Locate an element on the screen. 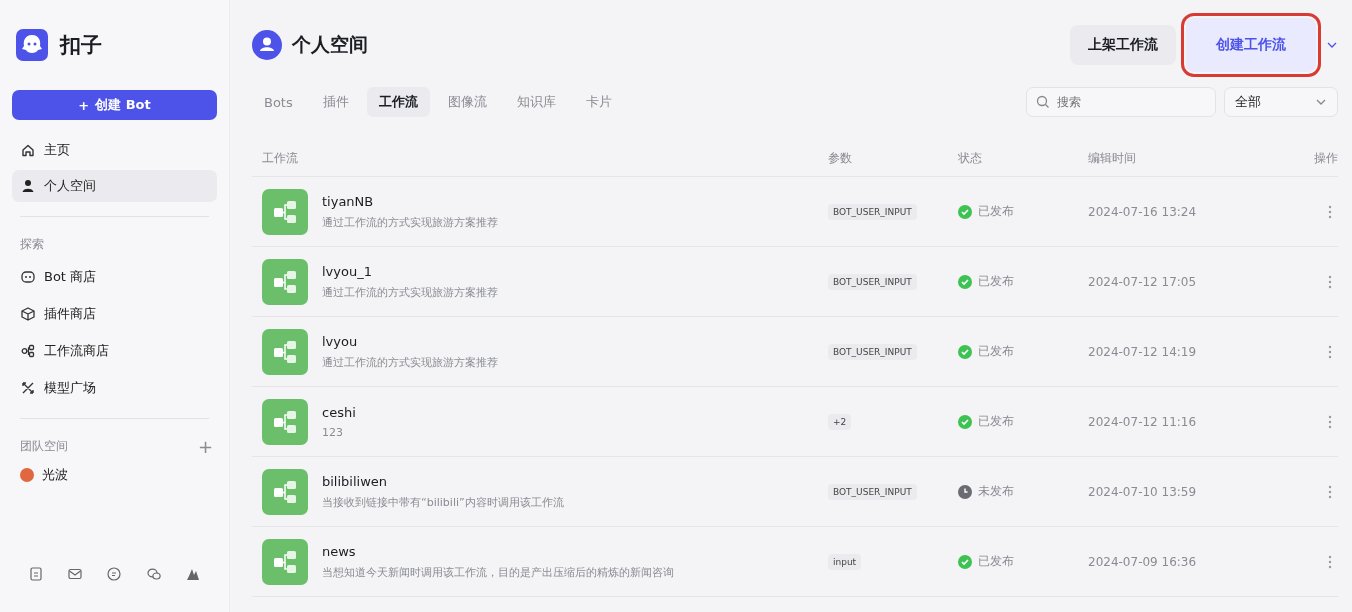 Image resolution: width=1352 pixels, height=612 pixels. workflow-name: ceshi is located at coordinates (339, 412).